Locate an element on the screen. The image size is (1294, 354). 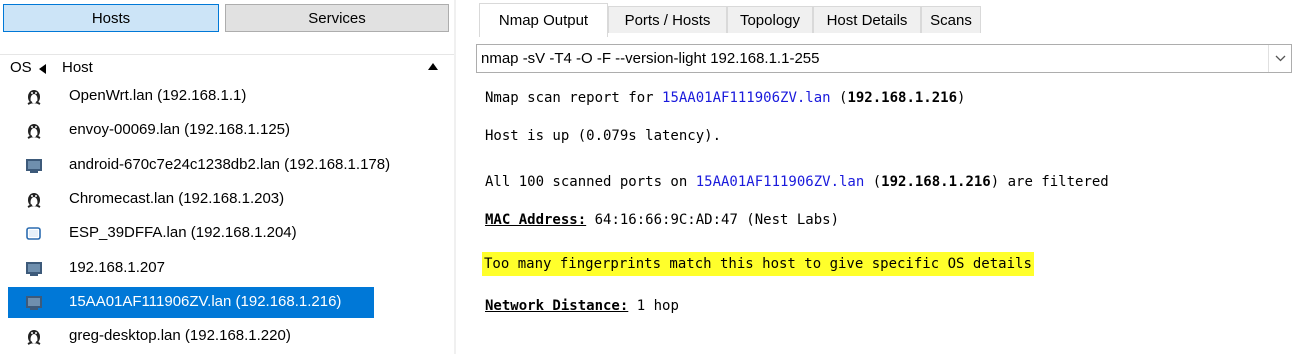
tab-nmap-output: Nmap Output is located at coordinates (543, 20).